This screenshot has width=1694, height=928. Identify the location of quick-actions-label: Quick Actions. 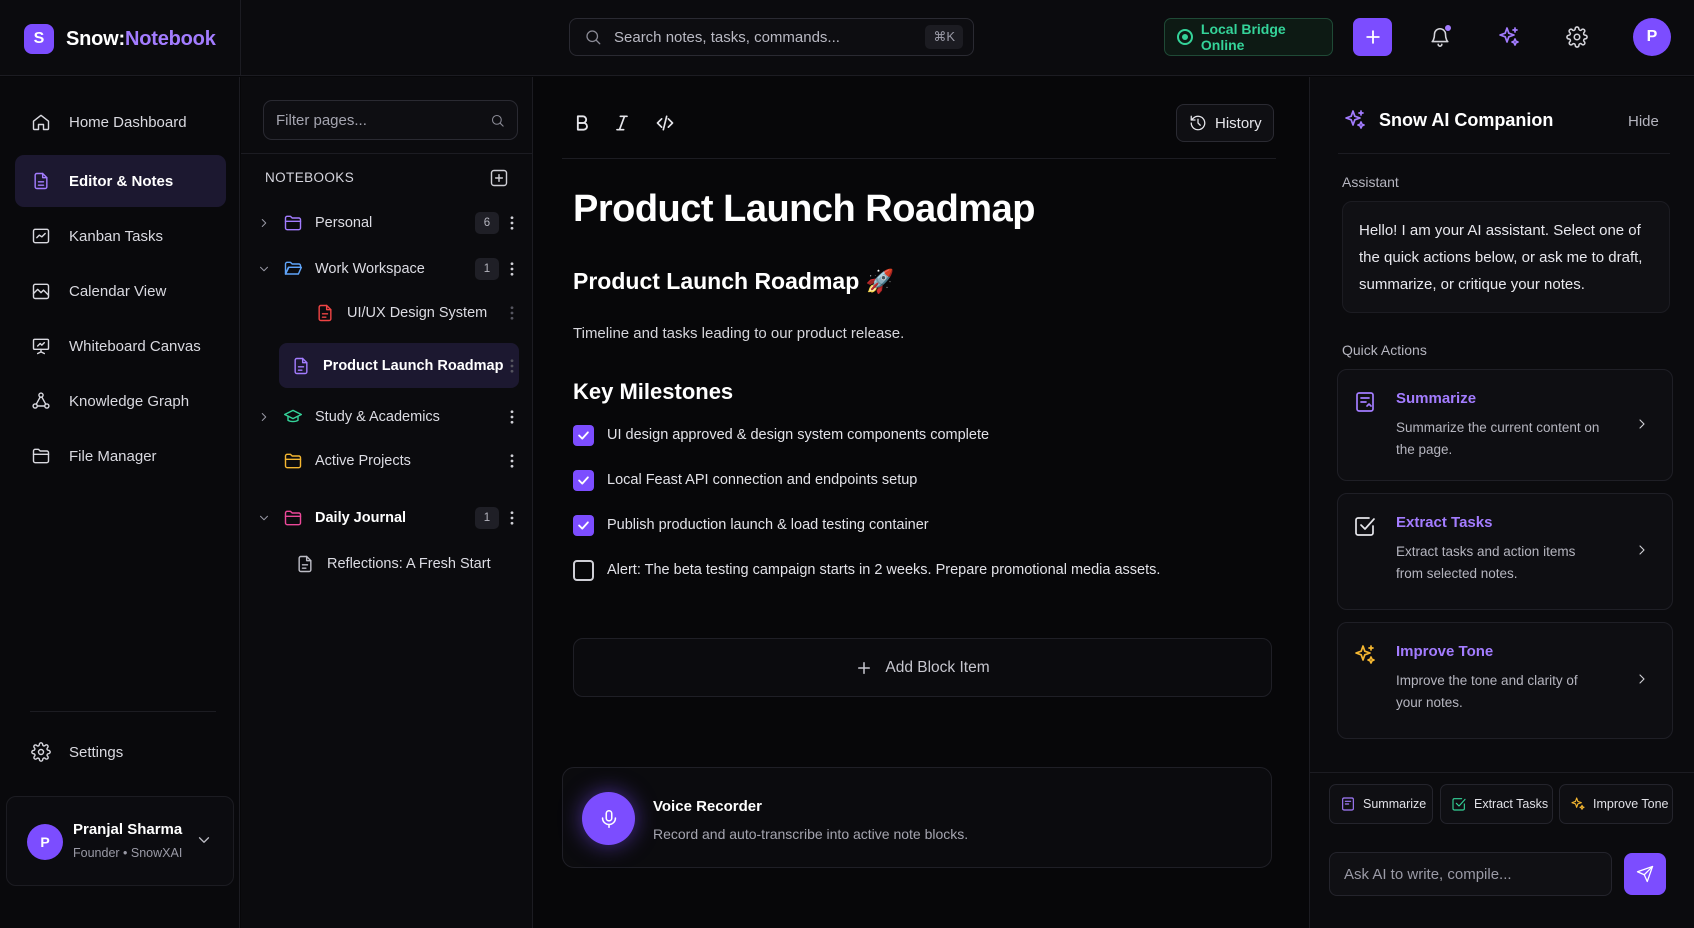
(1384, 350).